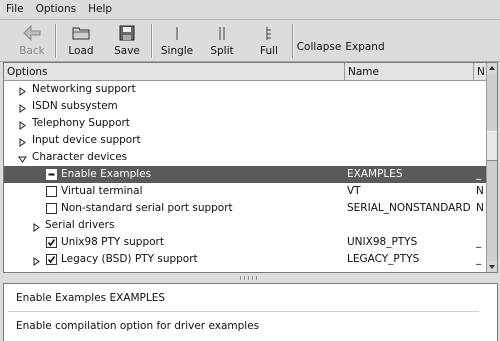 The width and height of the screenshot is (500, 341). What do you see at coordinates (80, 225) in the screenshot?
I see `option-label: Serial drivers` at bounding box center [80, 225].